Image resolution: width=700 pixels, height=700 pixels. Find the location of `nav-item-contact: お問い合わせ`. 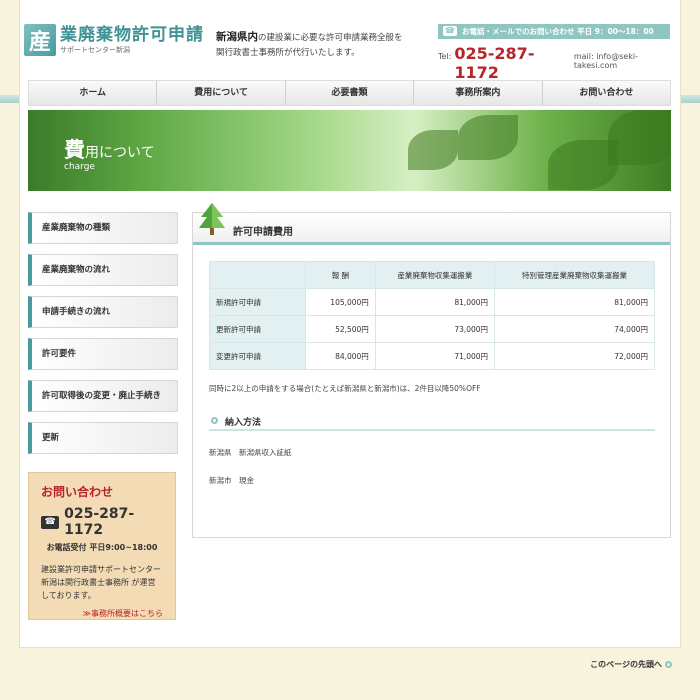

nav-item-contact: お問い合わせ is located at coordinates (606, 93).